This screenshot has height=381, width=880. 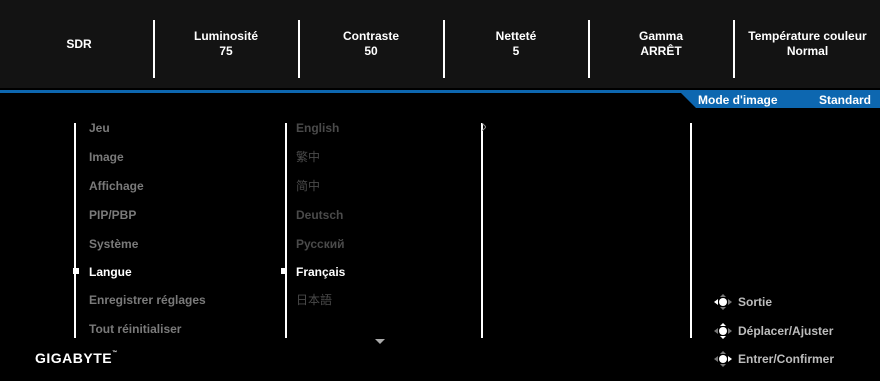 I want to click on language-option-french: Français, so click(x=320, y=272).